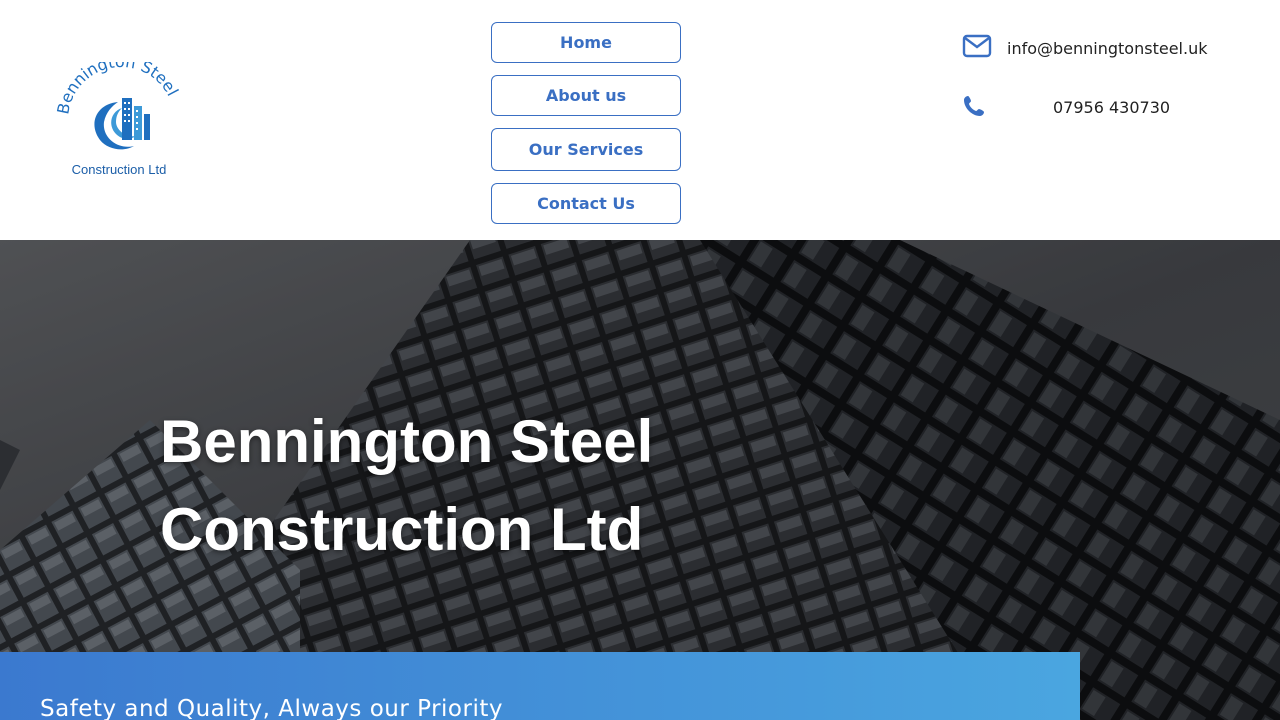 The width and height of the screenshot is (1280, 720). What do you see at coordinates (1092, 73) in the screenshot?
I see `contact-info: info@benningtonsteel.uk 07956 430730` at bounding box center [1092, 73].